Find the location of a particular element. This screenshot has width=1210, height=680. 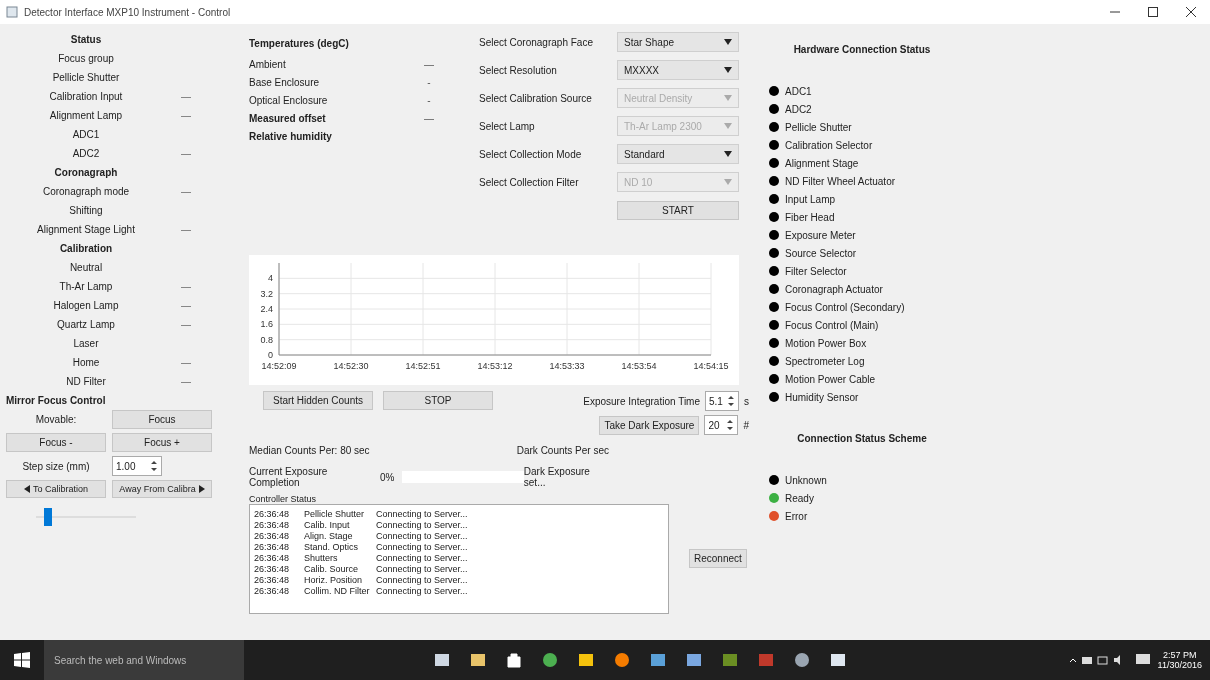

close-icon is located at coordinates (1191, 12).